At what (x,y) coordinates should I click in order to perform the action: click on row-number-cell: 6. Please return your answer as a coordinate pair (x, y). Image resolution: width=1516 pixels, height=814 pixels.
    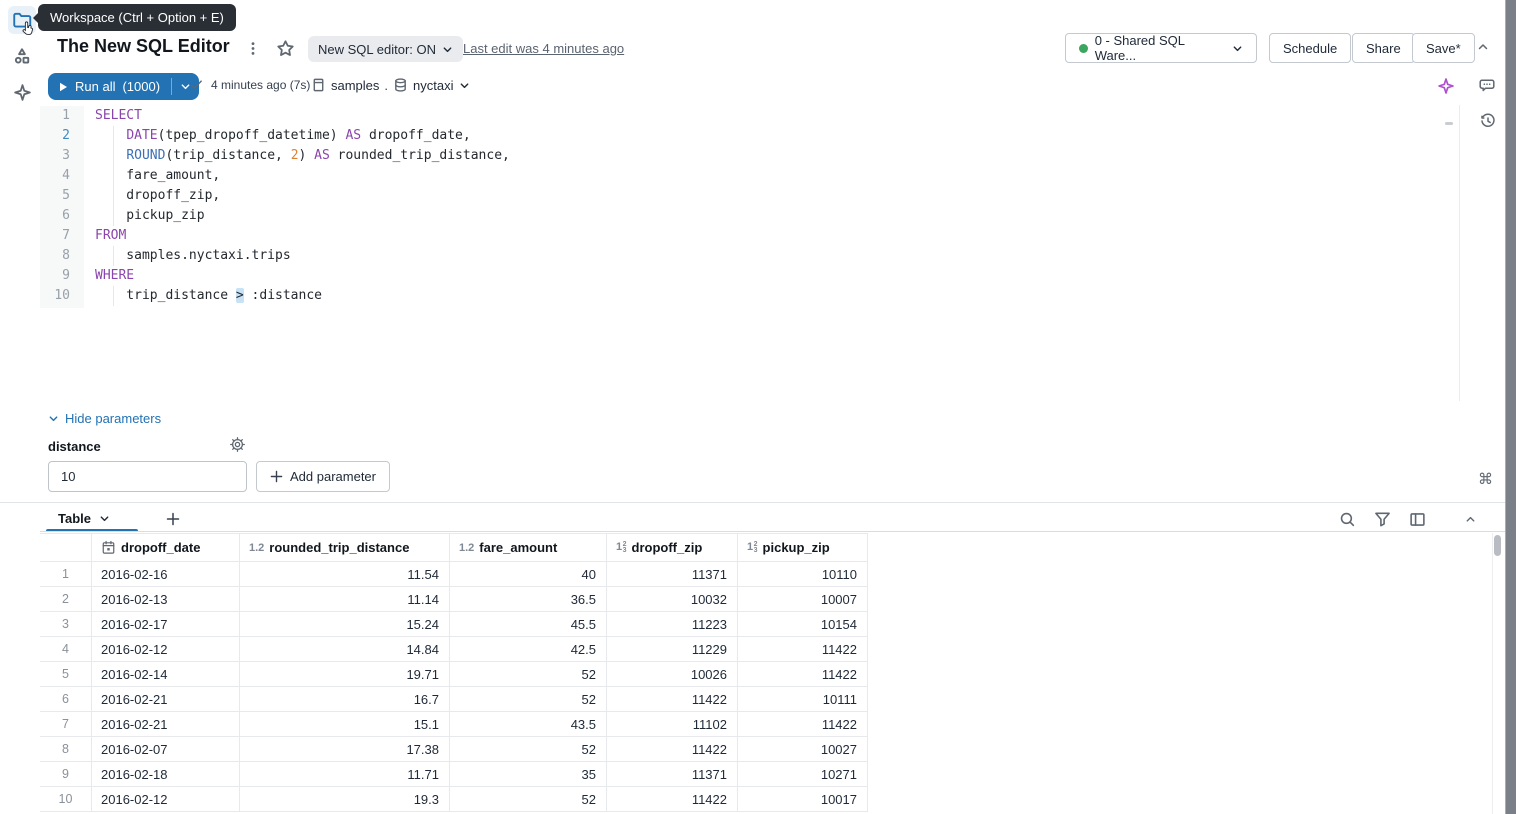
    Looking at the image, I should click on (66, 699).